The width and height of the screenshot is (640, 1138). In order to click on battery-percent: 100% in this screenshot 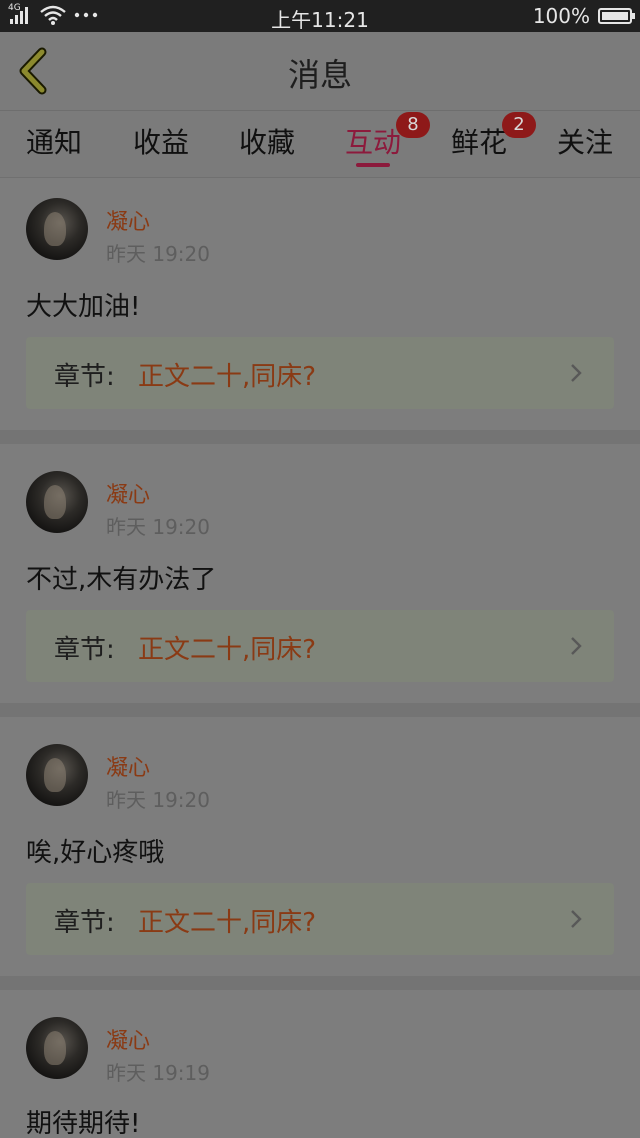, I will do `click(561, 16)`.